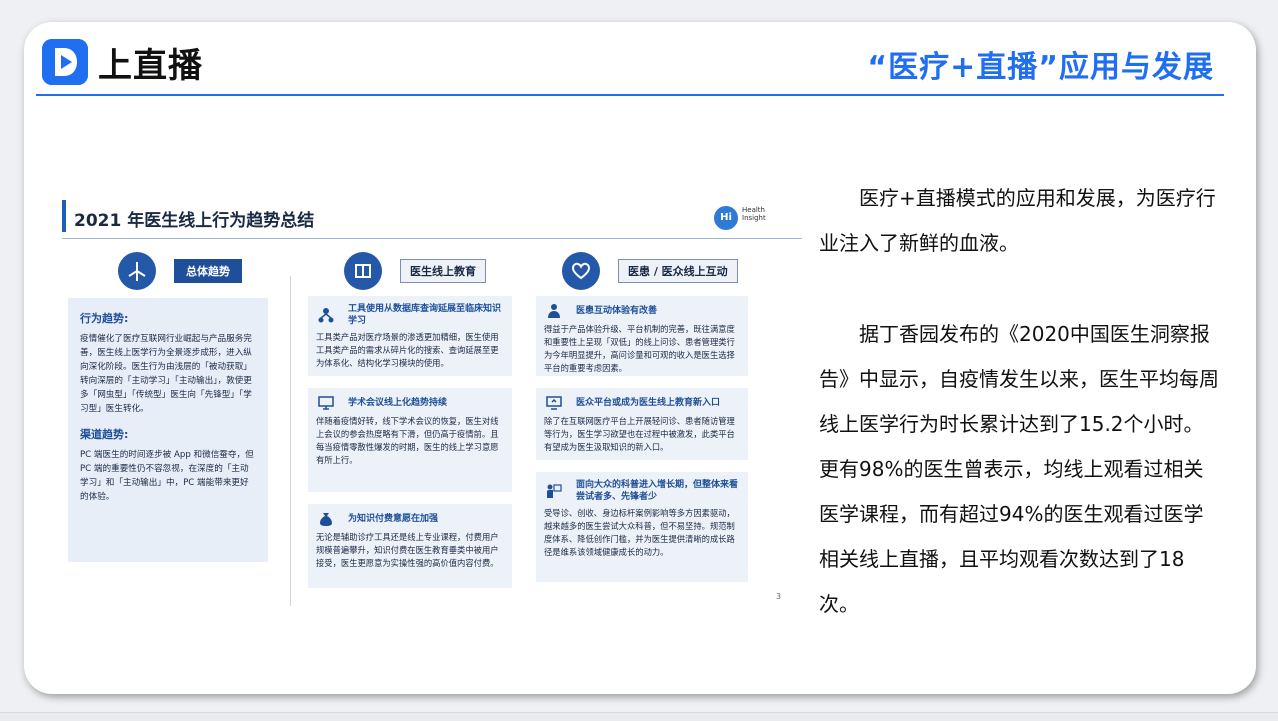  Describe the element at coordinates (744, 220) in the screenshot. I see `health-insight-logo: Hi Health Insight` at that location.